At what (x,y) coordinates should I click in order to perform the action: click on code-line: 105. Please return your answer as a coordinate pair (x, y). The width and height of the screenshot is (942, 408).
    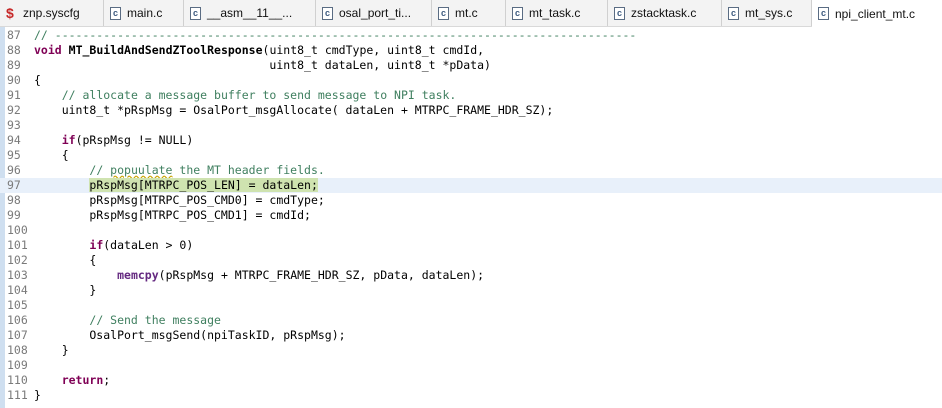
    Looking at the image, I should click on (471, 305).